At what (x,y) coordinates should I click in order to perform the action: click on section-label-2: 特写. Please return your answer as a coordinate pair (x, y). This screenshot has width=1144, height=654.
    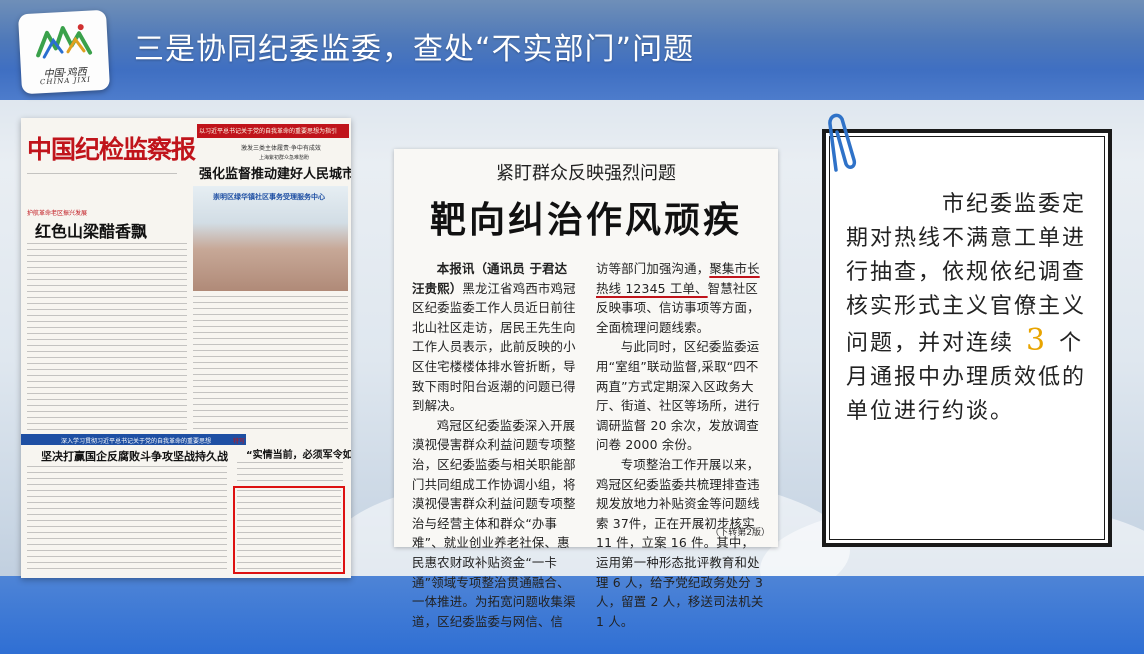
    Looking at the image, I should click on (239, 441).